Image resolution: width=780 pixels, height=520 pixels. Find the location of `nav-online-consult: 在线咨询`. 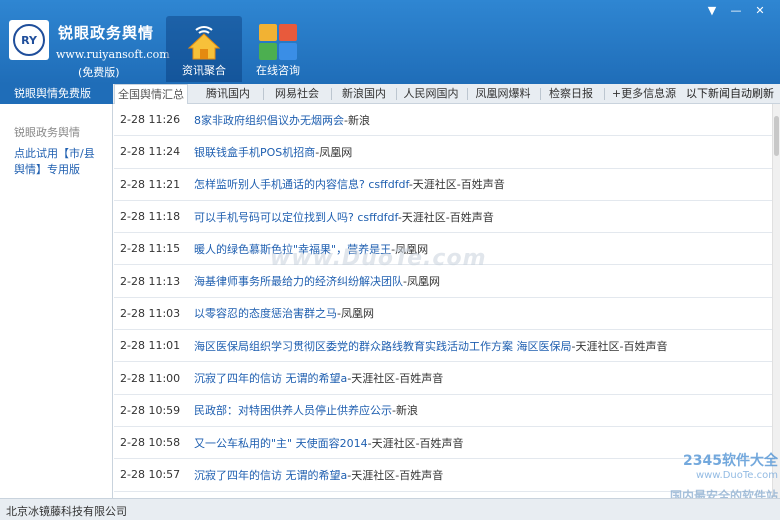

nav-online-consult: 在线咨询 is located at coordinates (278, 49).